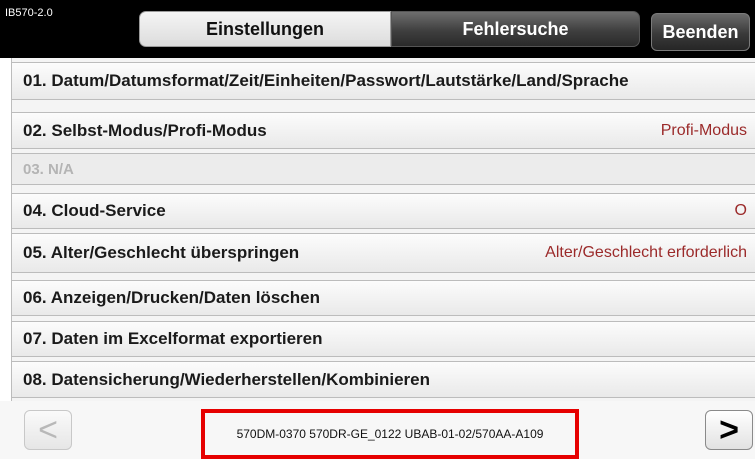 This screenshot has width=755, height=459. I want to click on settings-row-07: 07. Daten im Excelformat exportieren, so click(383, 339).